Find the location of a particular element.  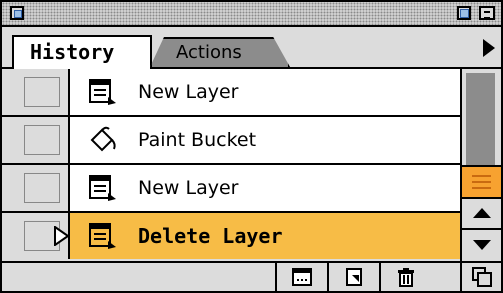

tab-history: History is located at coordinates (82, 52).